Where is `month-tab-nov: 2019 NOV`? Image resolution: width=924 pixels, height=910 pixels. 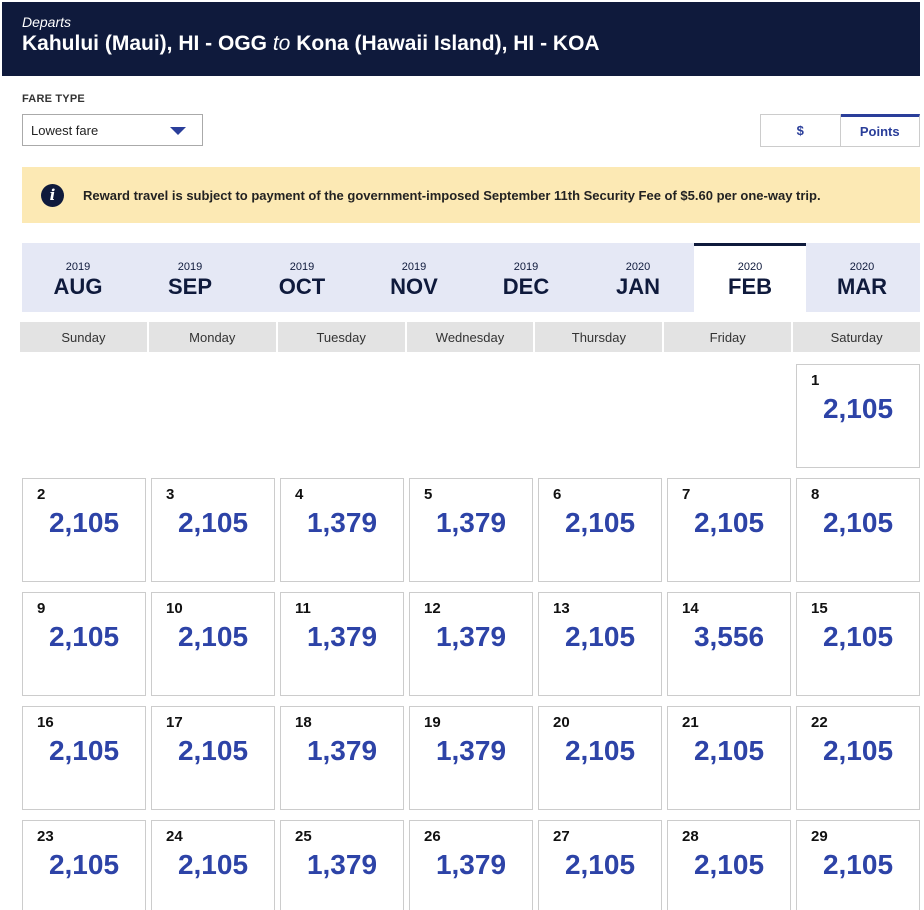
month-tab-nov: 2019 NOV is located at coordinates (414, 277).